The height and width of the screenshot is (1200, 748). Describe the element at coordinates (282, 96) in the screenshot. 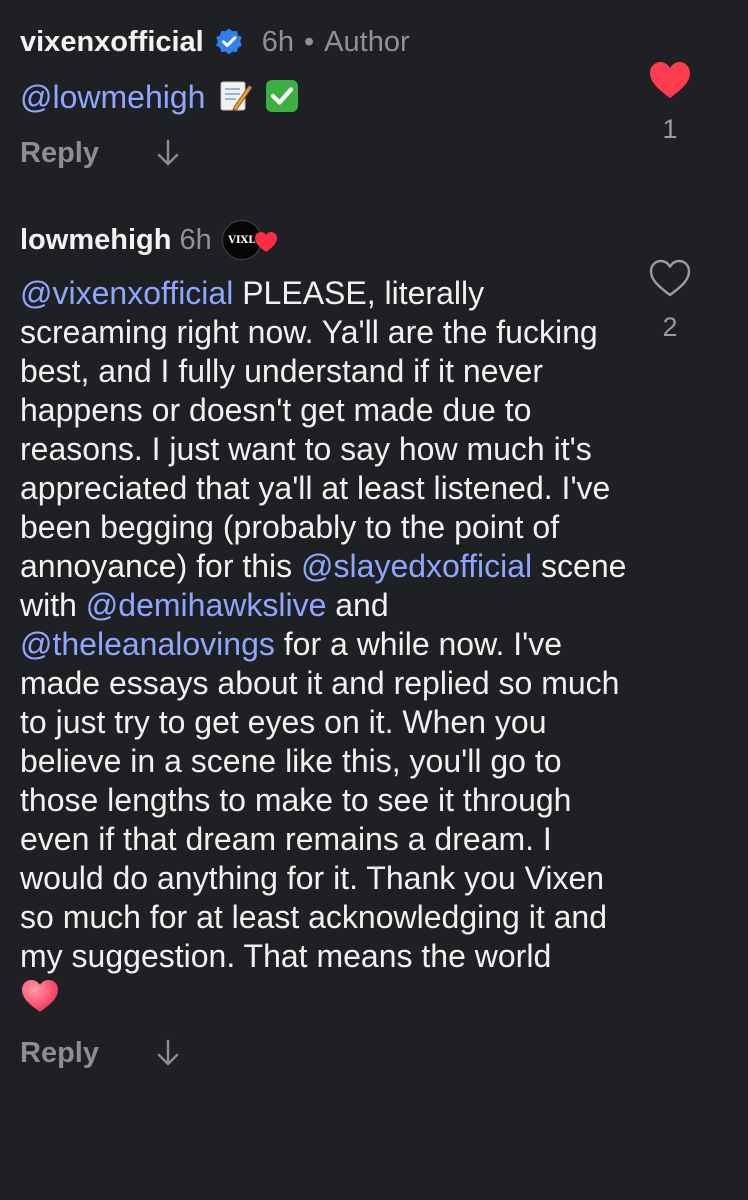

I see `check-mark-emoji-icon` at that location.